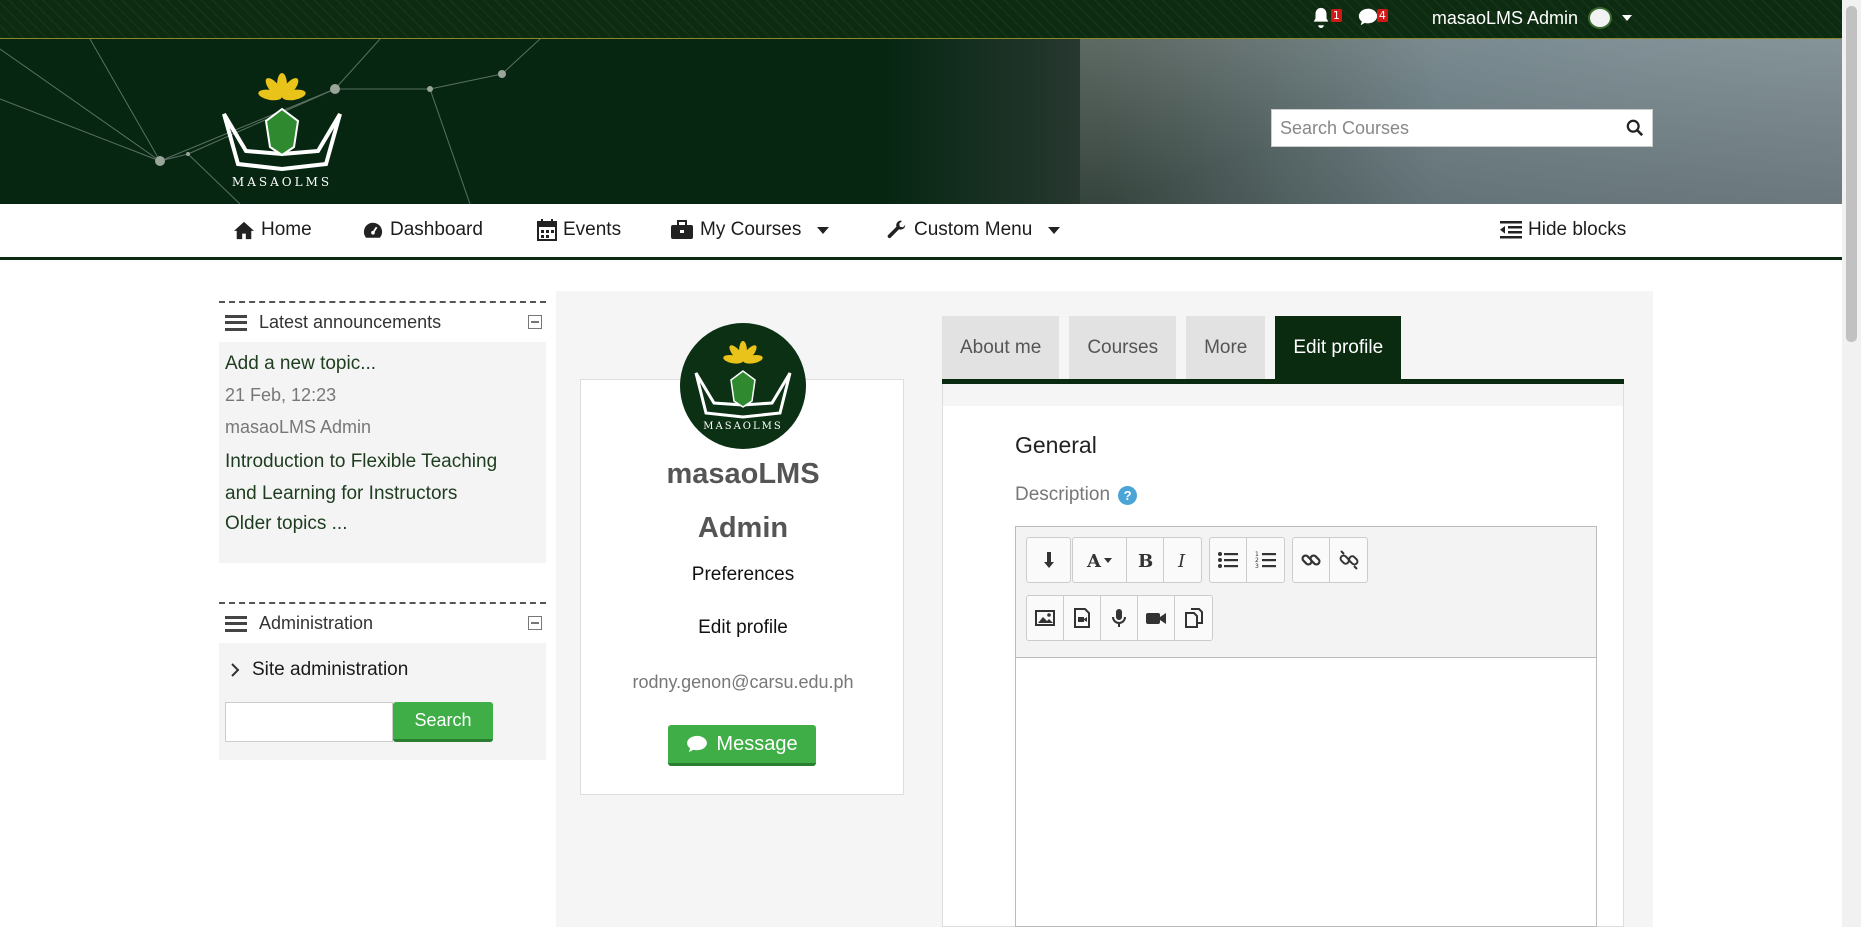 This screenshot has width=1861, height=927. What do you see at coordinates (1504, 17) in the screenshot?
I see `user-name: masaoLMS Admin` at bounding box center [1504, 17].